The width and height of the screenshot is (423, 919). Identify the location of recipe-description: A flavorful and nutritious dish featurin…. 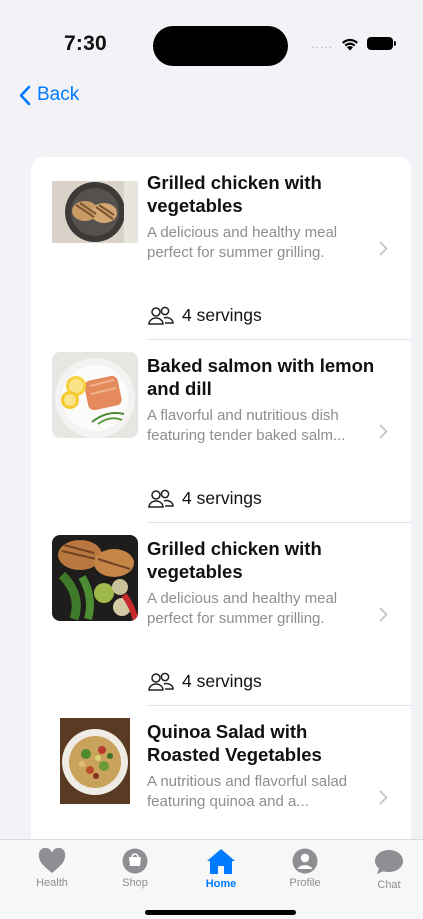
(246, 425).